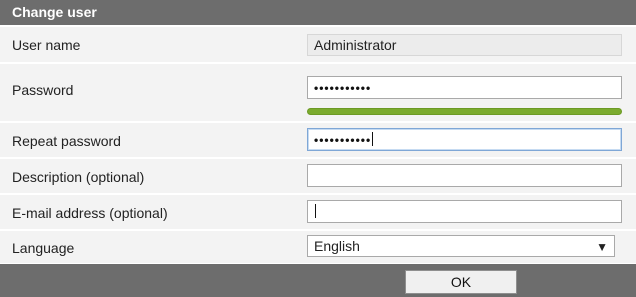 The width and height of the screenshot is (636, 297). Describe the element at coordinates (318, 12) in the screenshot. I see `dialog-title: Change user` at that location.